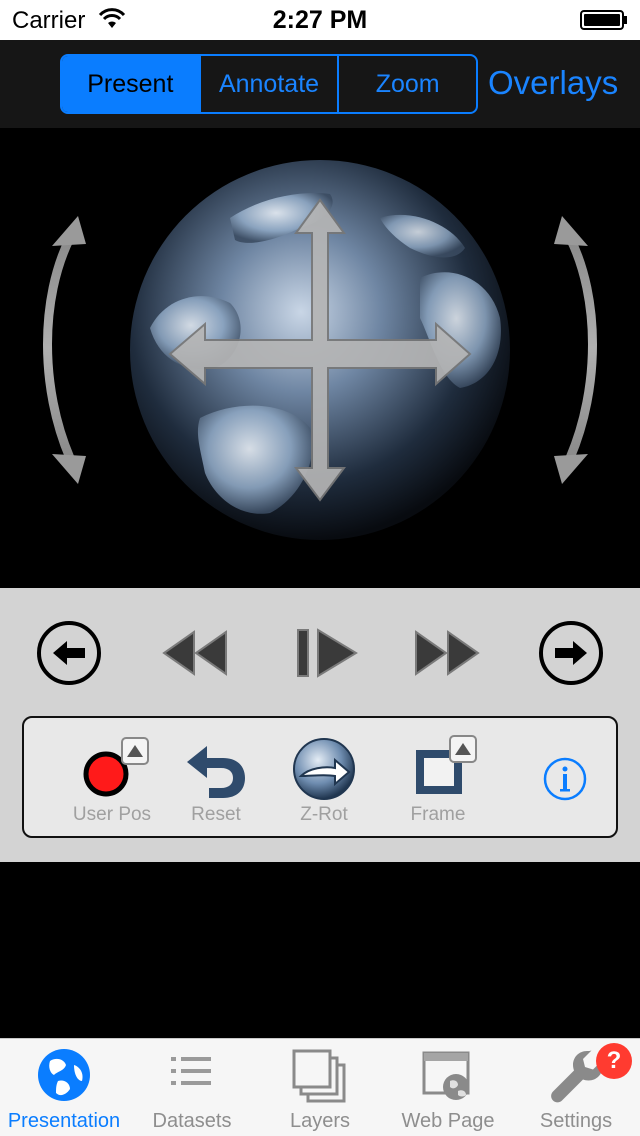  What do you see at coordinates (112, 814) in the screenshot?
I see `user-pos-label: User Pos` at bounding box center [112, 814].